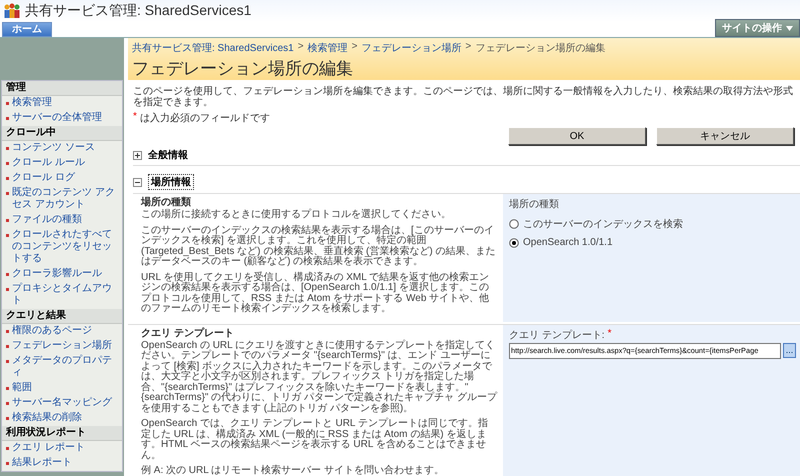 Image resolution: width=800 pixels, height=476 pixels. What do you see at coordinates (137, 155) in the screenshot?
I see `expand-icon` at bounding box center [137, 155].